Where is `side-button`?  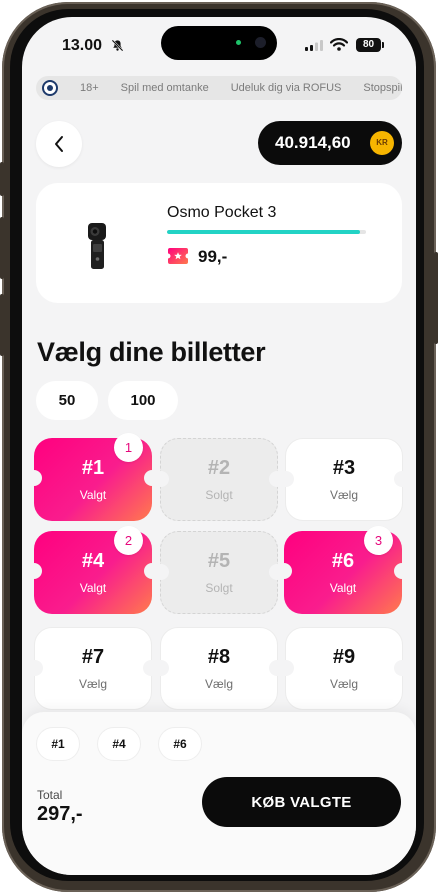
side-button is located at coordinates (2, 179).